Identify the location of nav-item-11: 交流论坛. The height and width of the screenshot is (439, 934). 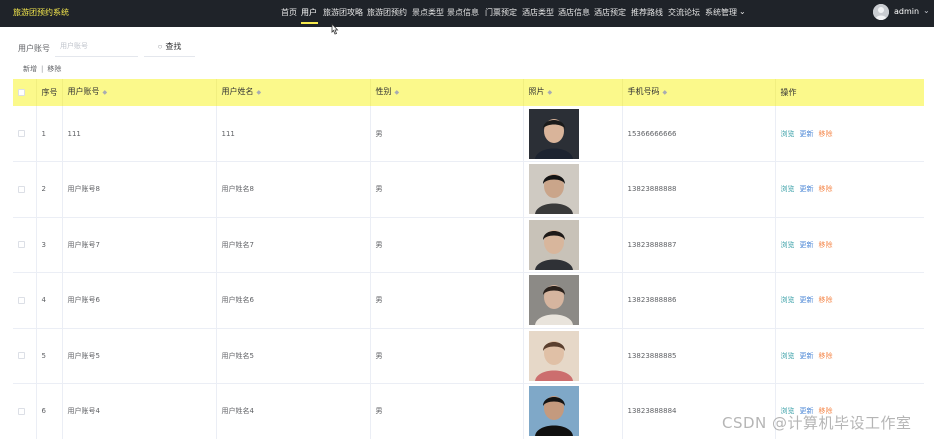
(684, 12).